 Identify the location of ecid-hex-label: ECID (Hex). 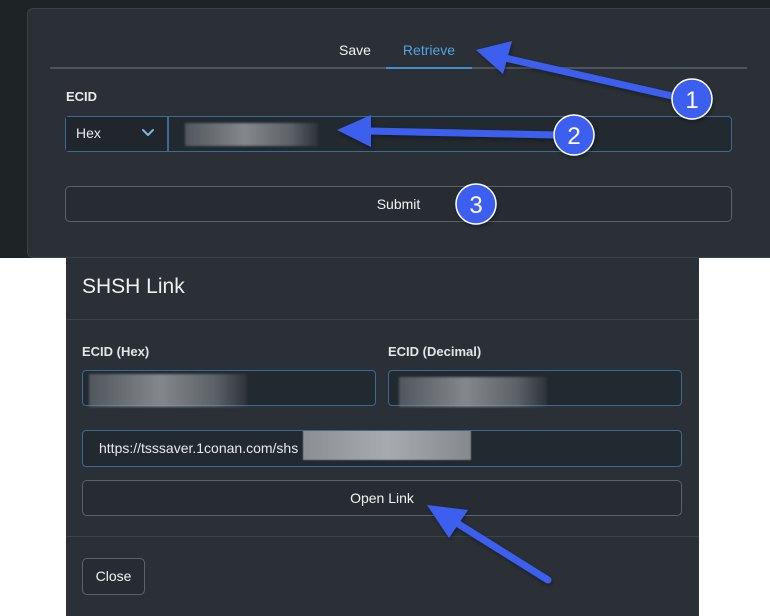
(116, 351).